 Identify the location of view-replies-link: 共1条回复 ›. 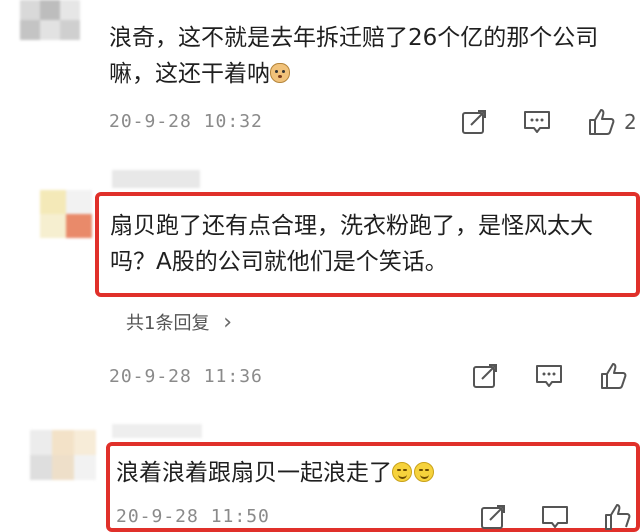
(179, 322).